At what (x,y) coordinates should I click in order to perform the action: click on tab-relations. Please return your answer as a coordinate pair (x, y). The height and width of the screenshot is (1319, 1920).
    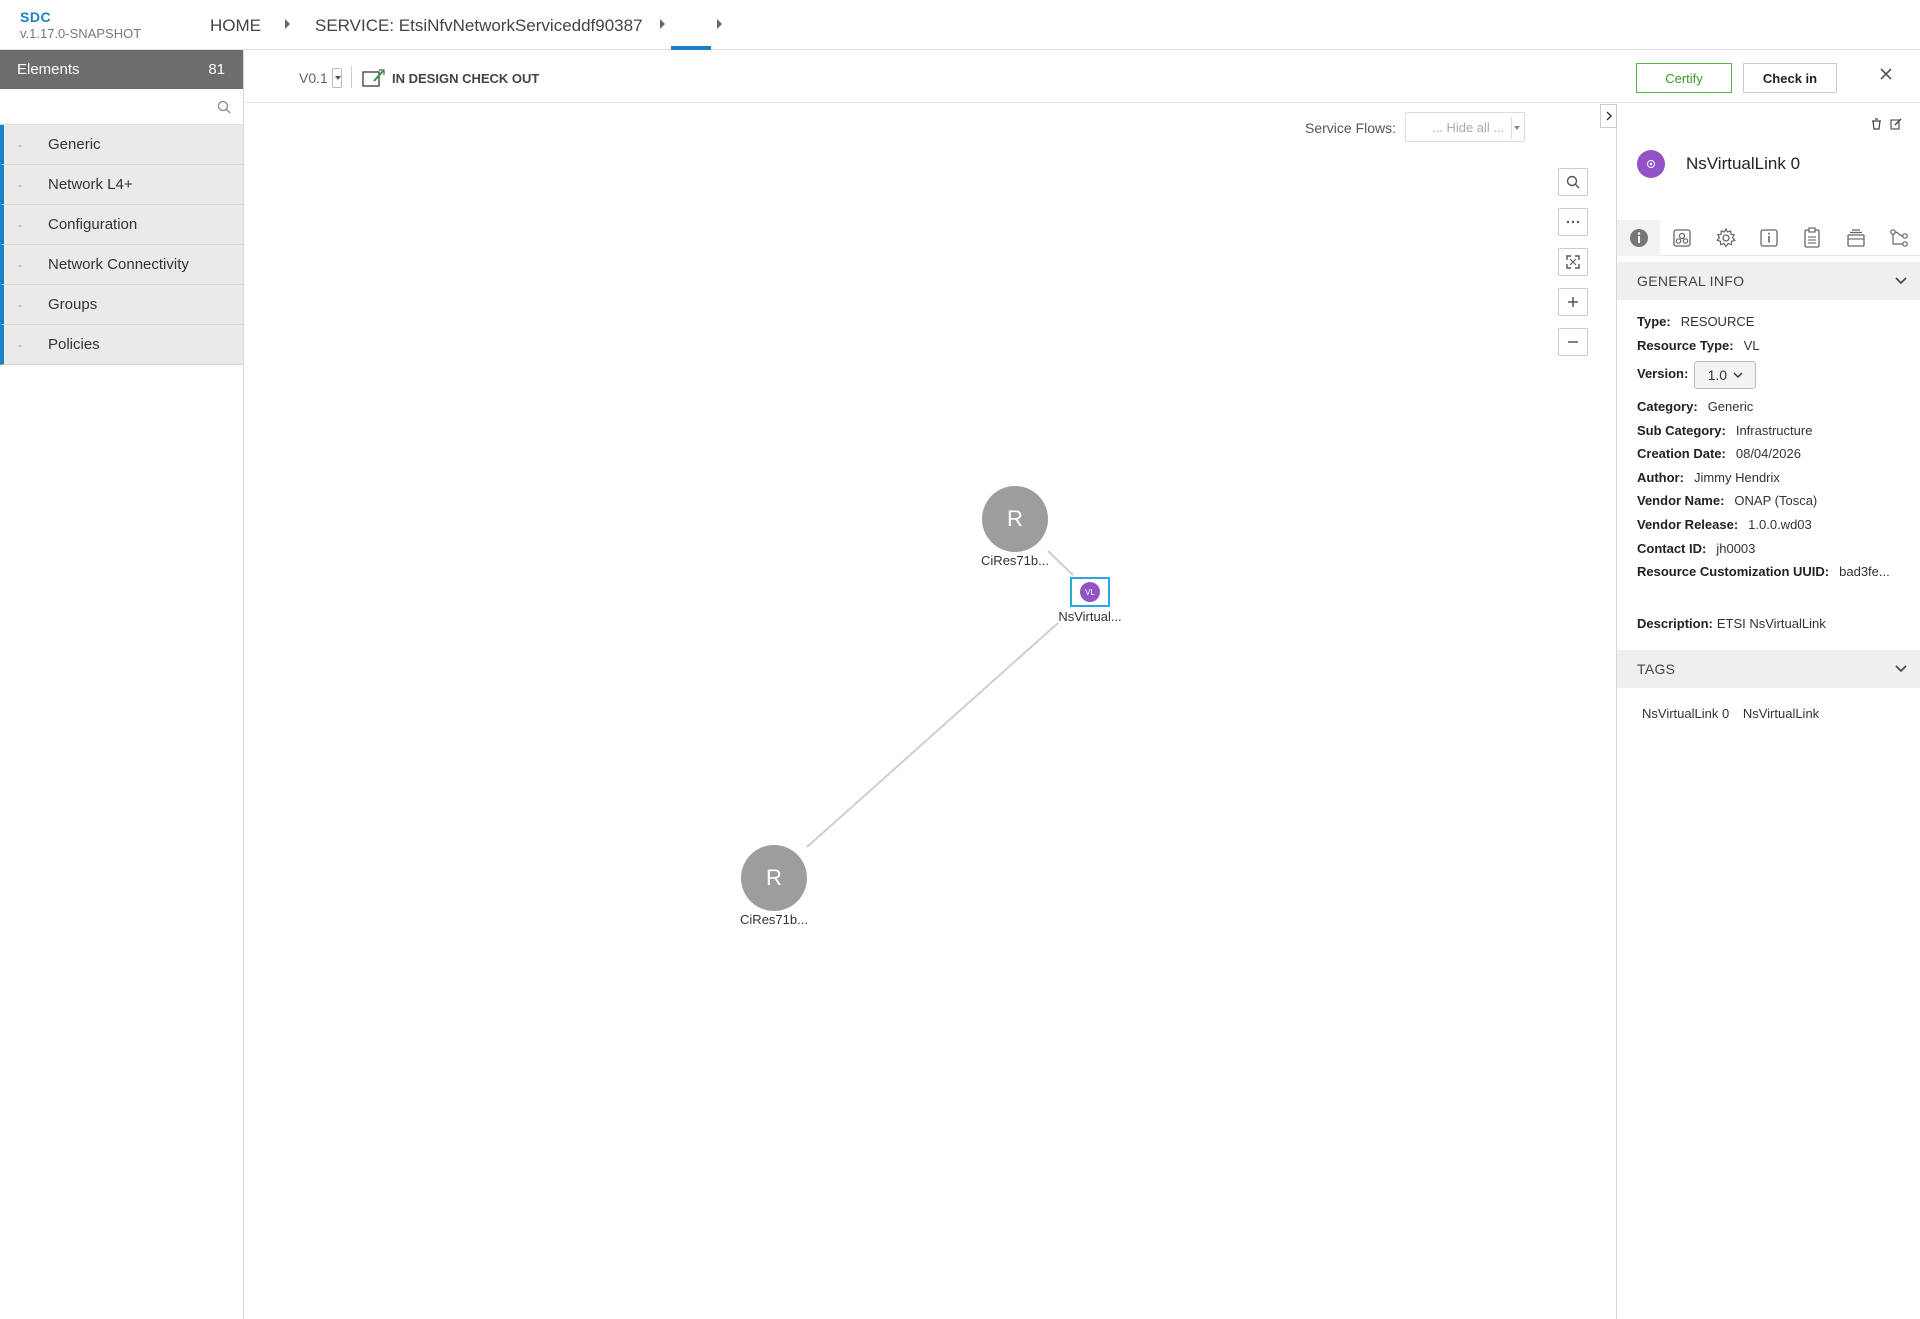
    Looking at the image, I should click on (1899, 238).